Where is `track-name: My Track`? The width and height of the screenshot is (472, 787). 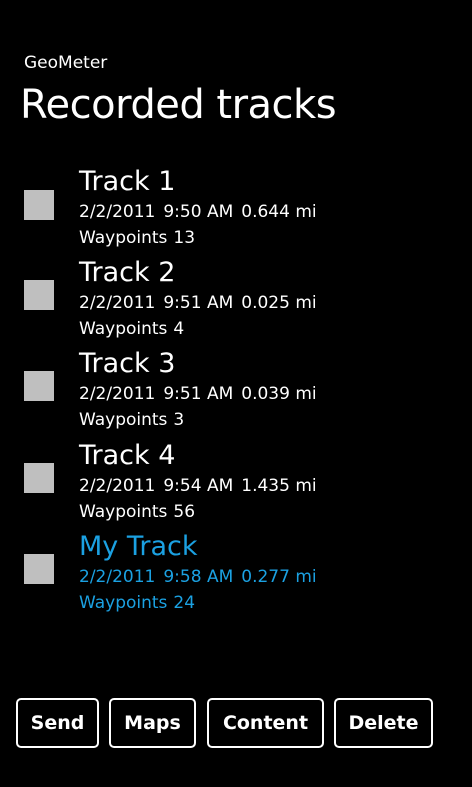 track-name: My Track is located at coordinates (138, 546).